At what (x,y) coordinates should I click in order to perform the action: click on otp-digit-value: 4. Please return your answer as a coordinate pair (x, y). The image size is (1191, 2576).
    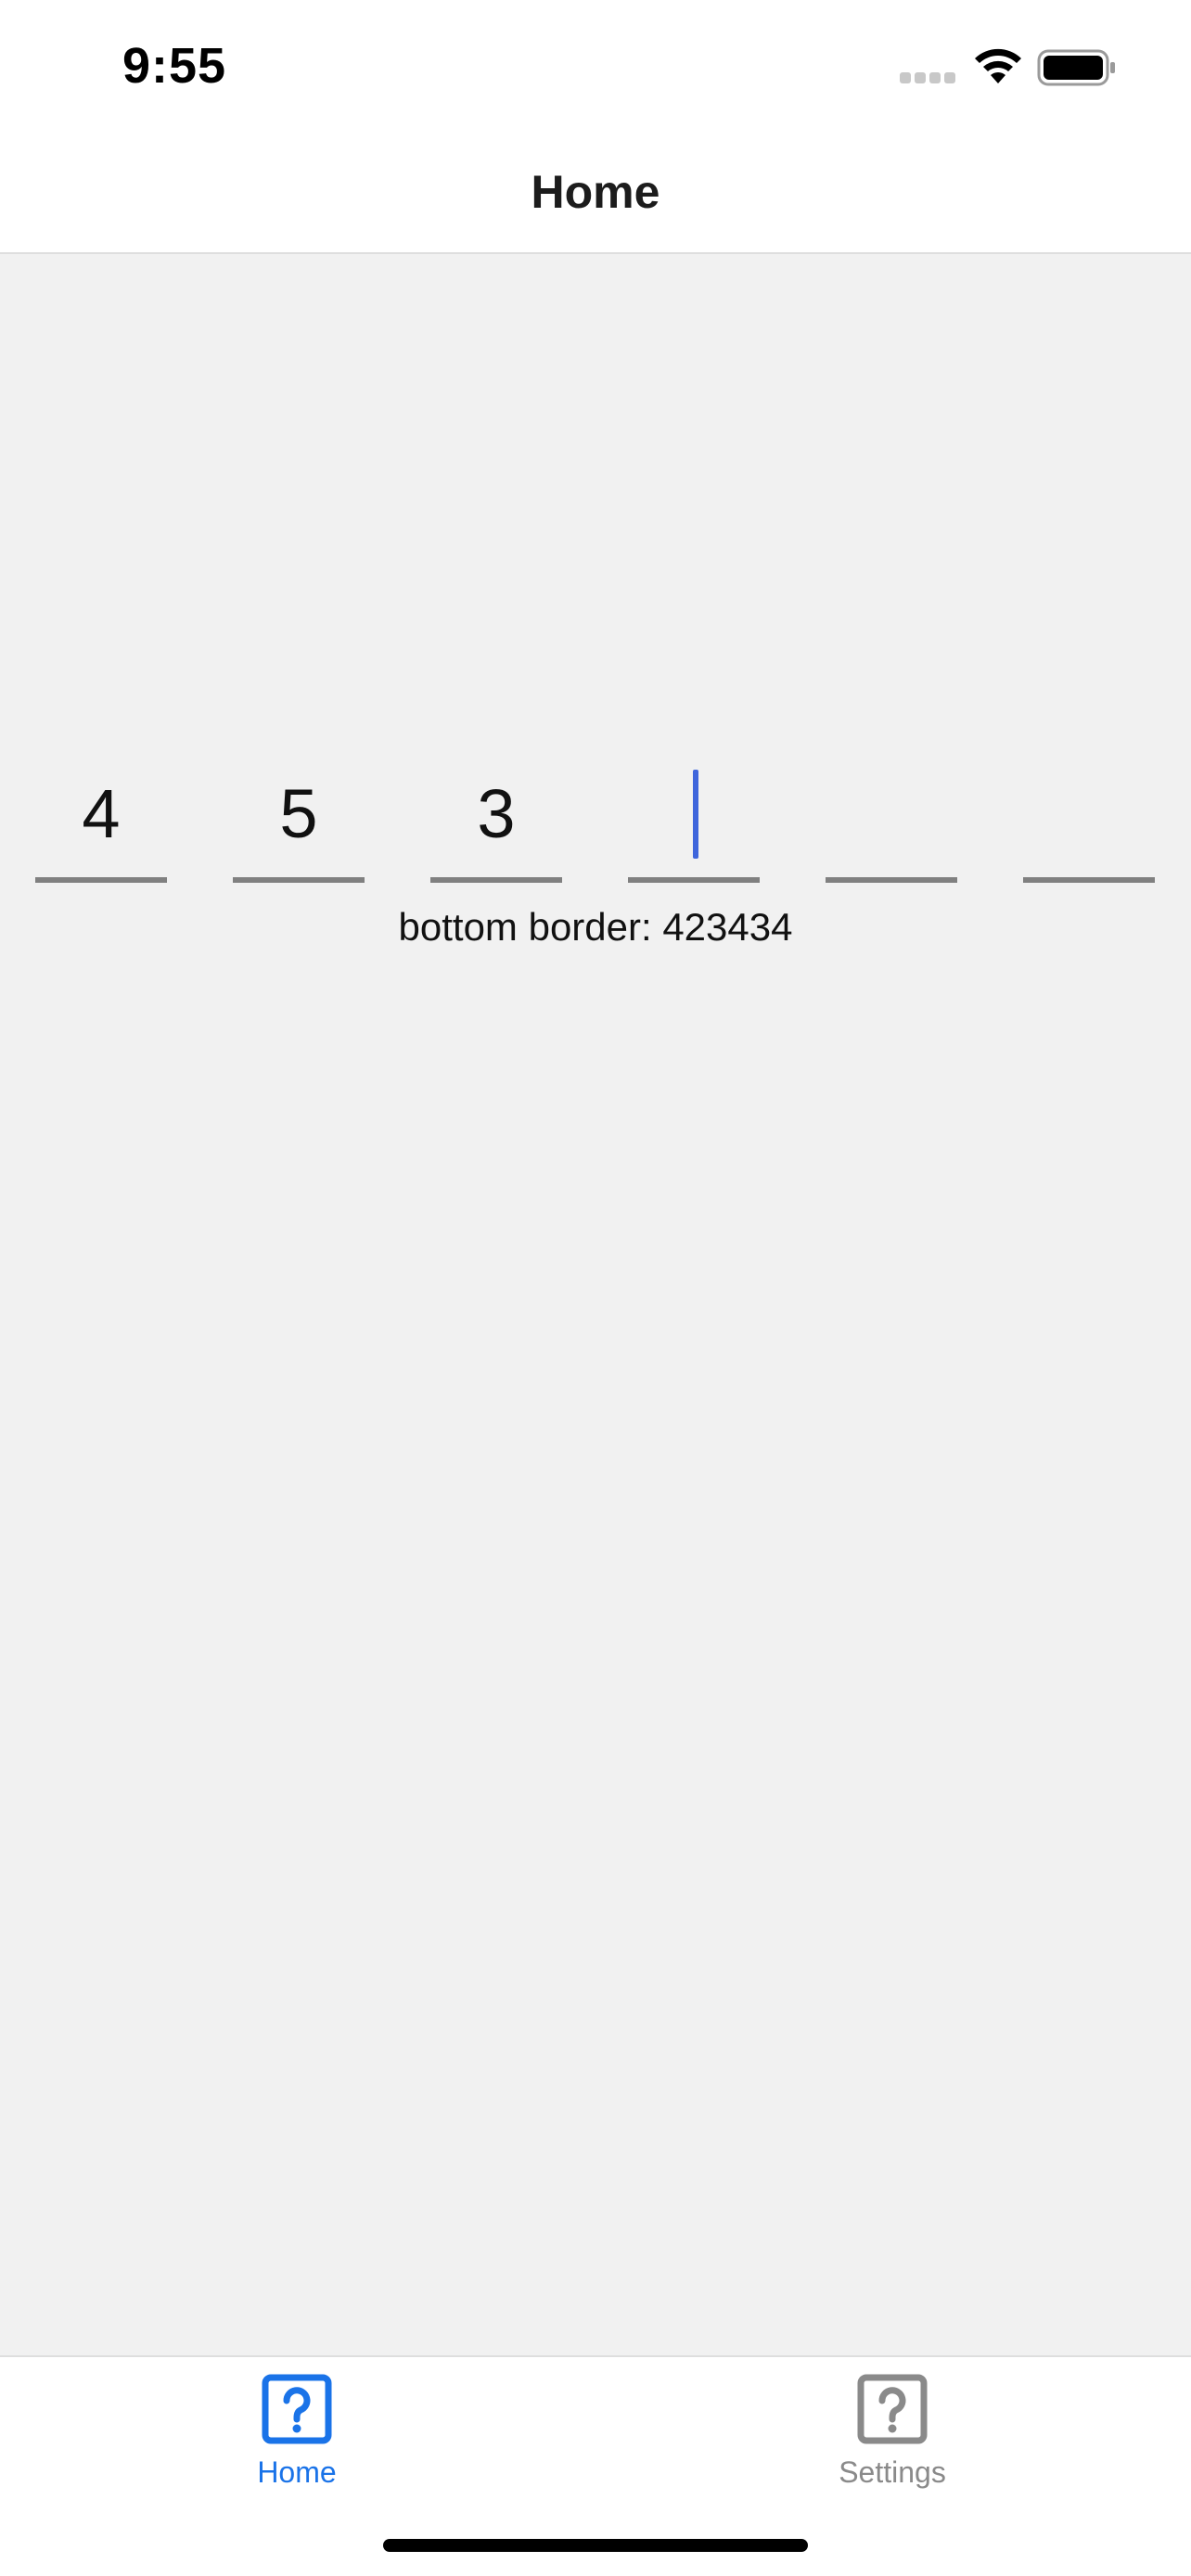
    Looking at the image, I should click on (101, 813).